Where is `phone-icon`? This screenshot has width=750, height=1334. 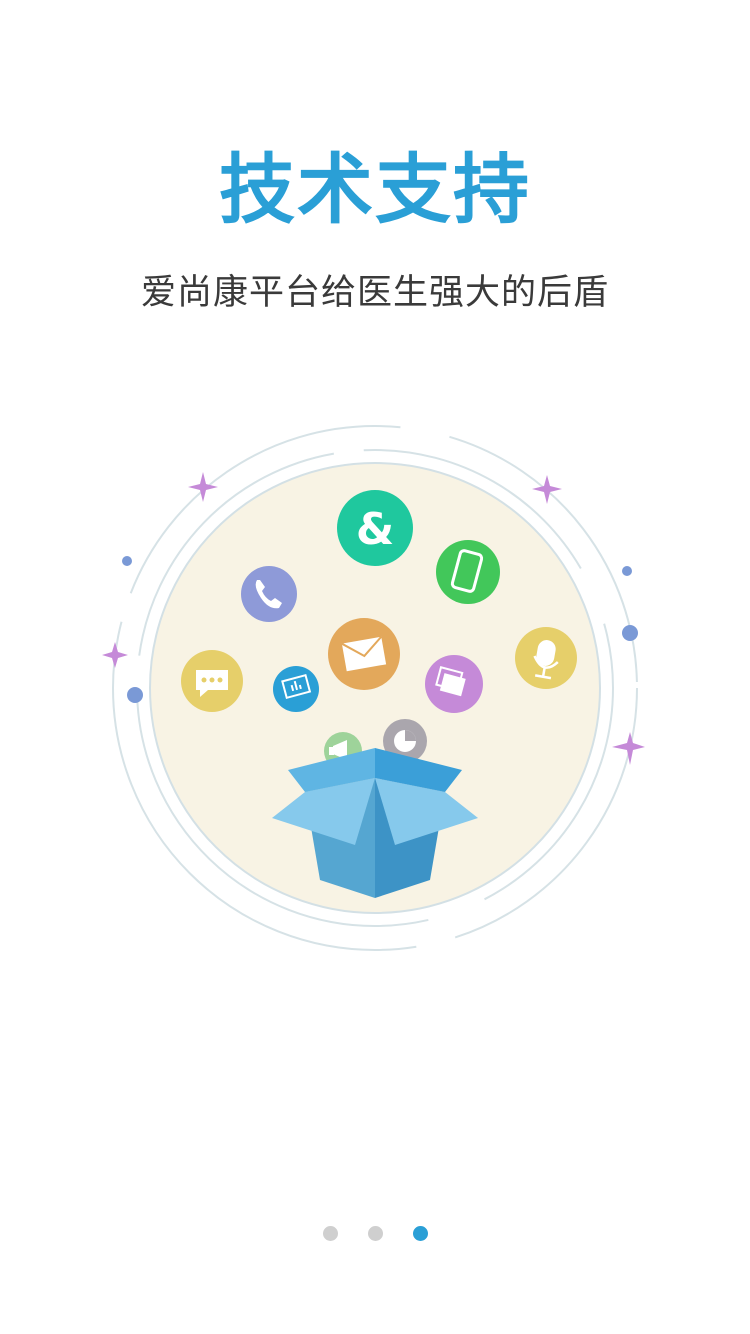
phone-icon is located at coordinates (269, 594).